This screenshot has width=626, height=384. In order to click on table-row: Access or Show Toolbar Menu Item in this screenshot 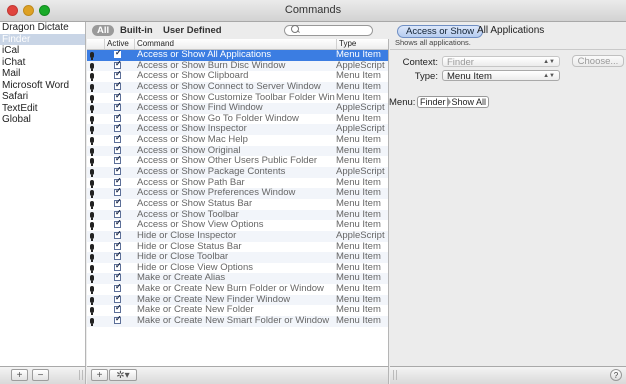, I will do `click(237, 215)`.